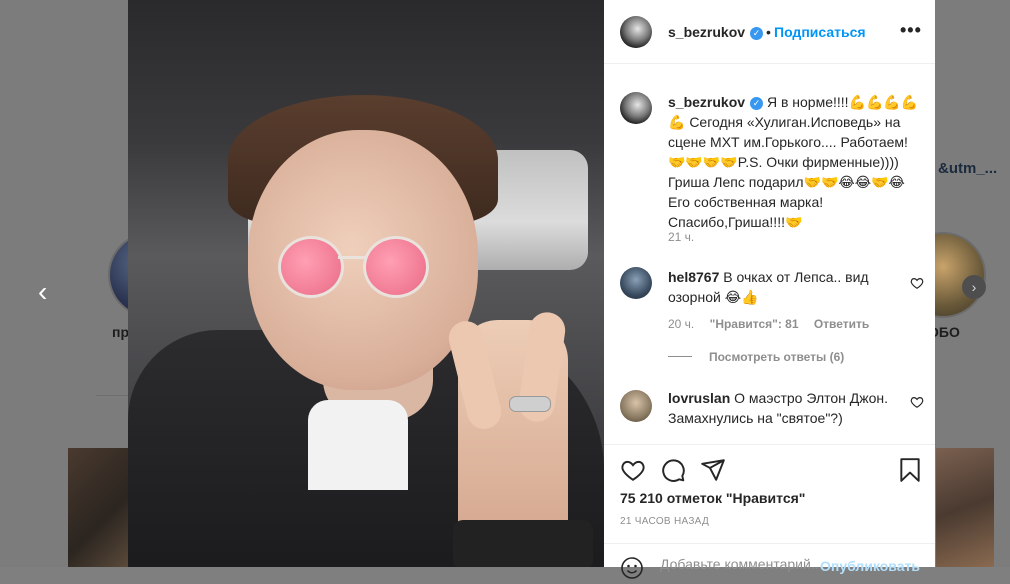 This screenshot has height=584, width=1010. What do you see at coordinates (523, 543) in the screenshot?
I see `sleeve-cuff` at bounding box center [523, 543].